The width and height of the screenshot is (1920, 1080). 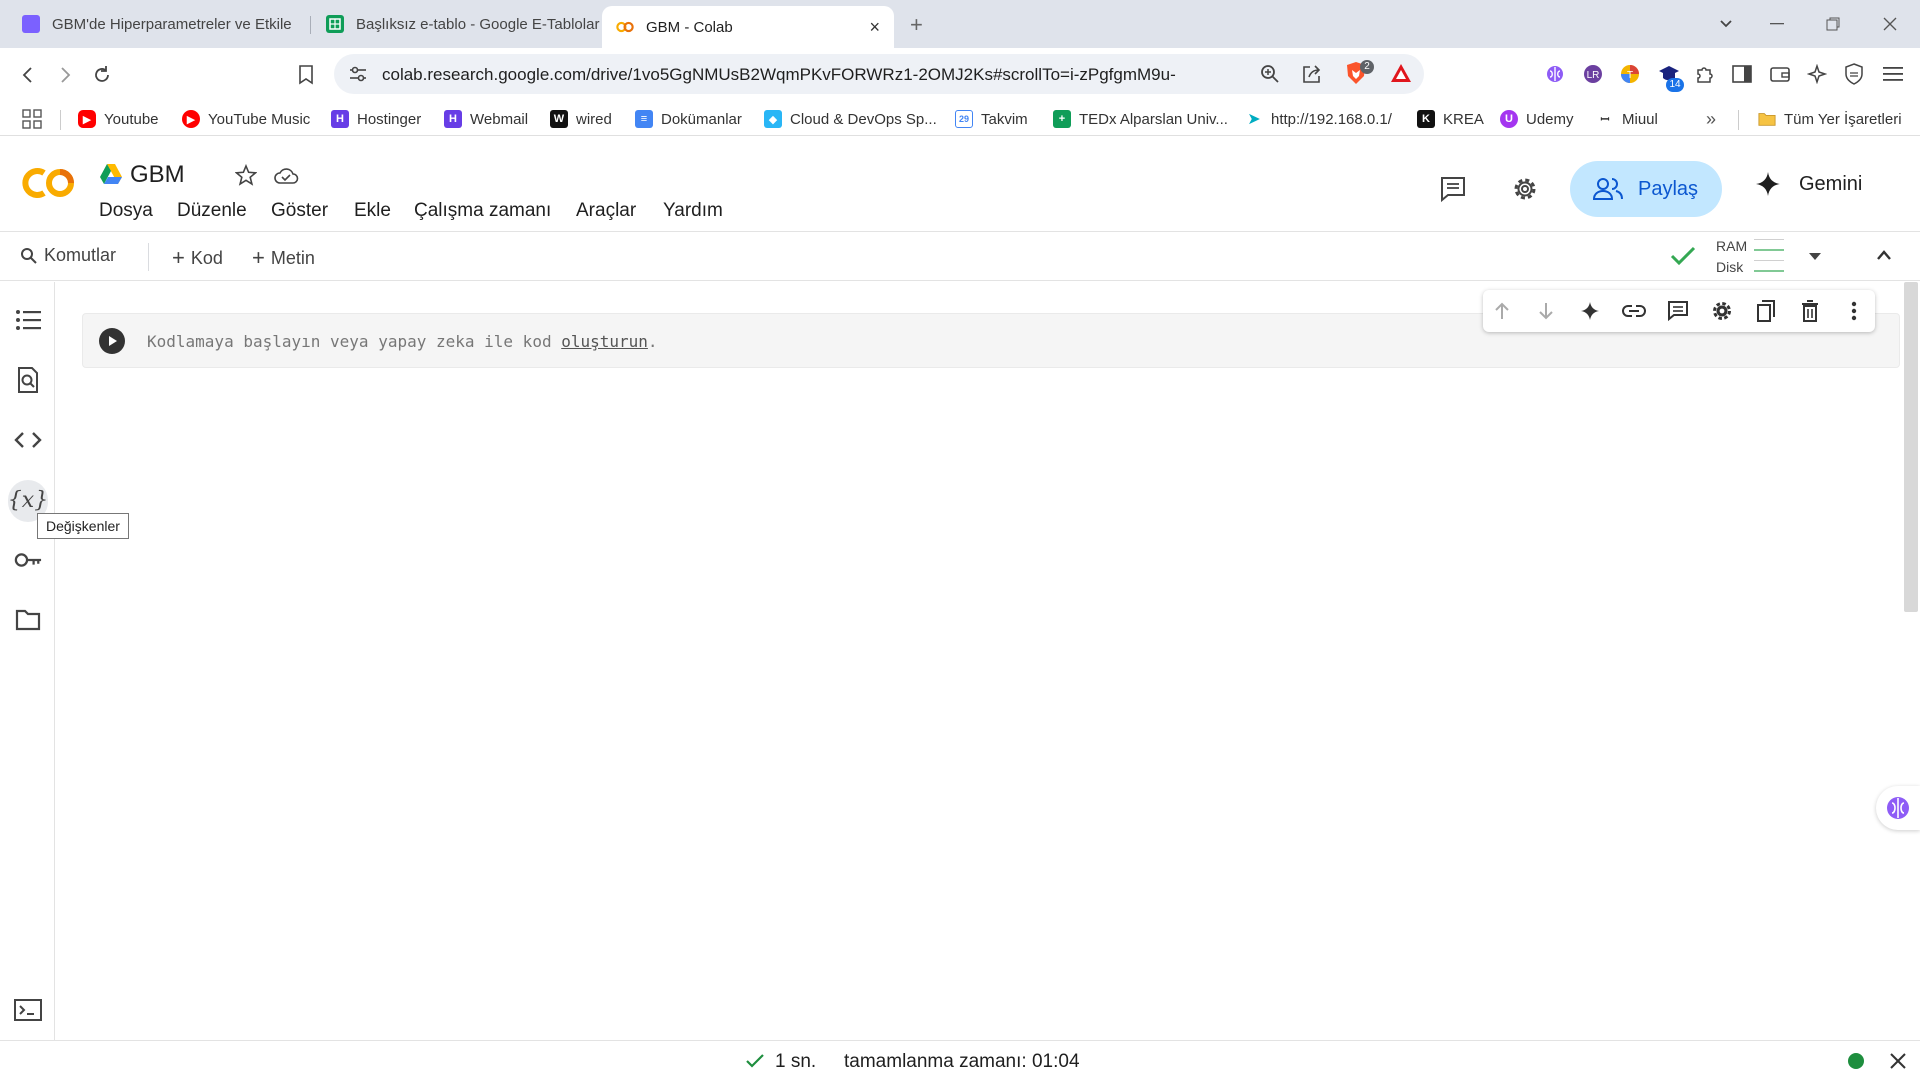 I want to click on link-icon, so click(x=1634, y=311).